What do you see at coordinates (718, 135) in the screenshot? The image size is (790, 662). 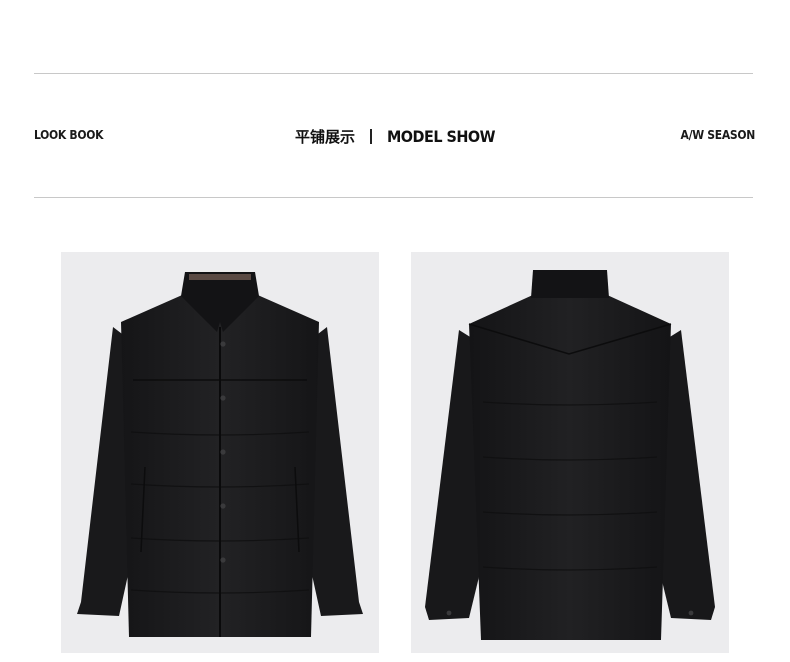 I see `season-label: A/W SEASON` at bounding box center [718, 135].